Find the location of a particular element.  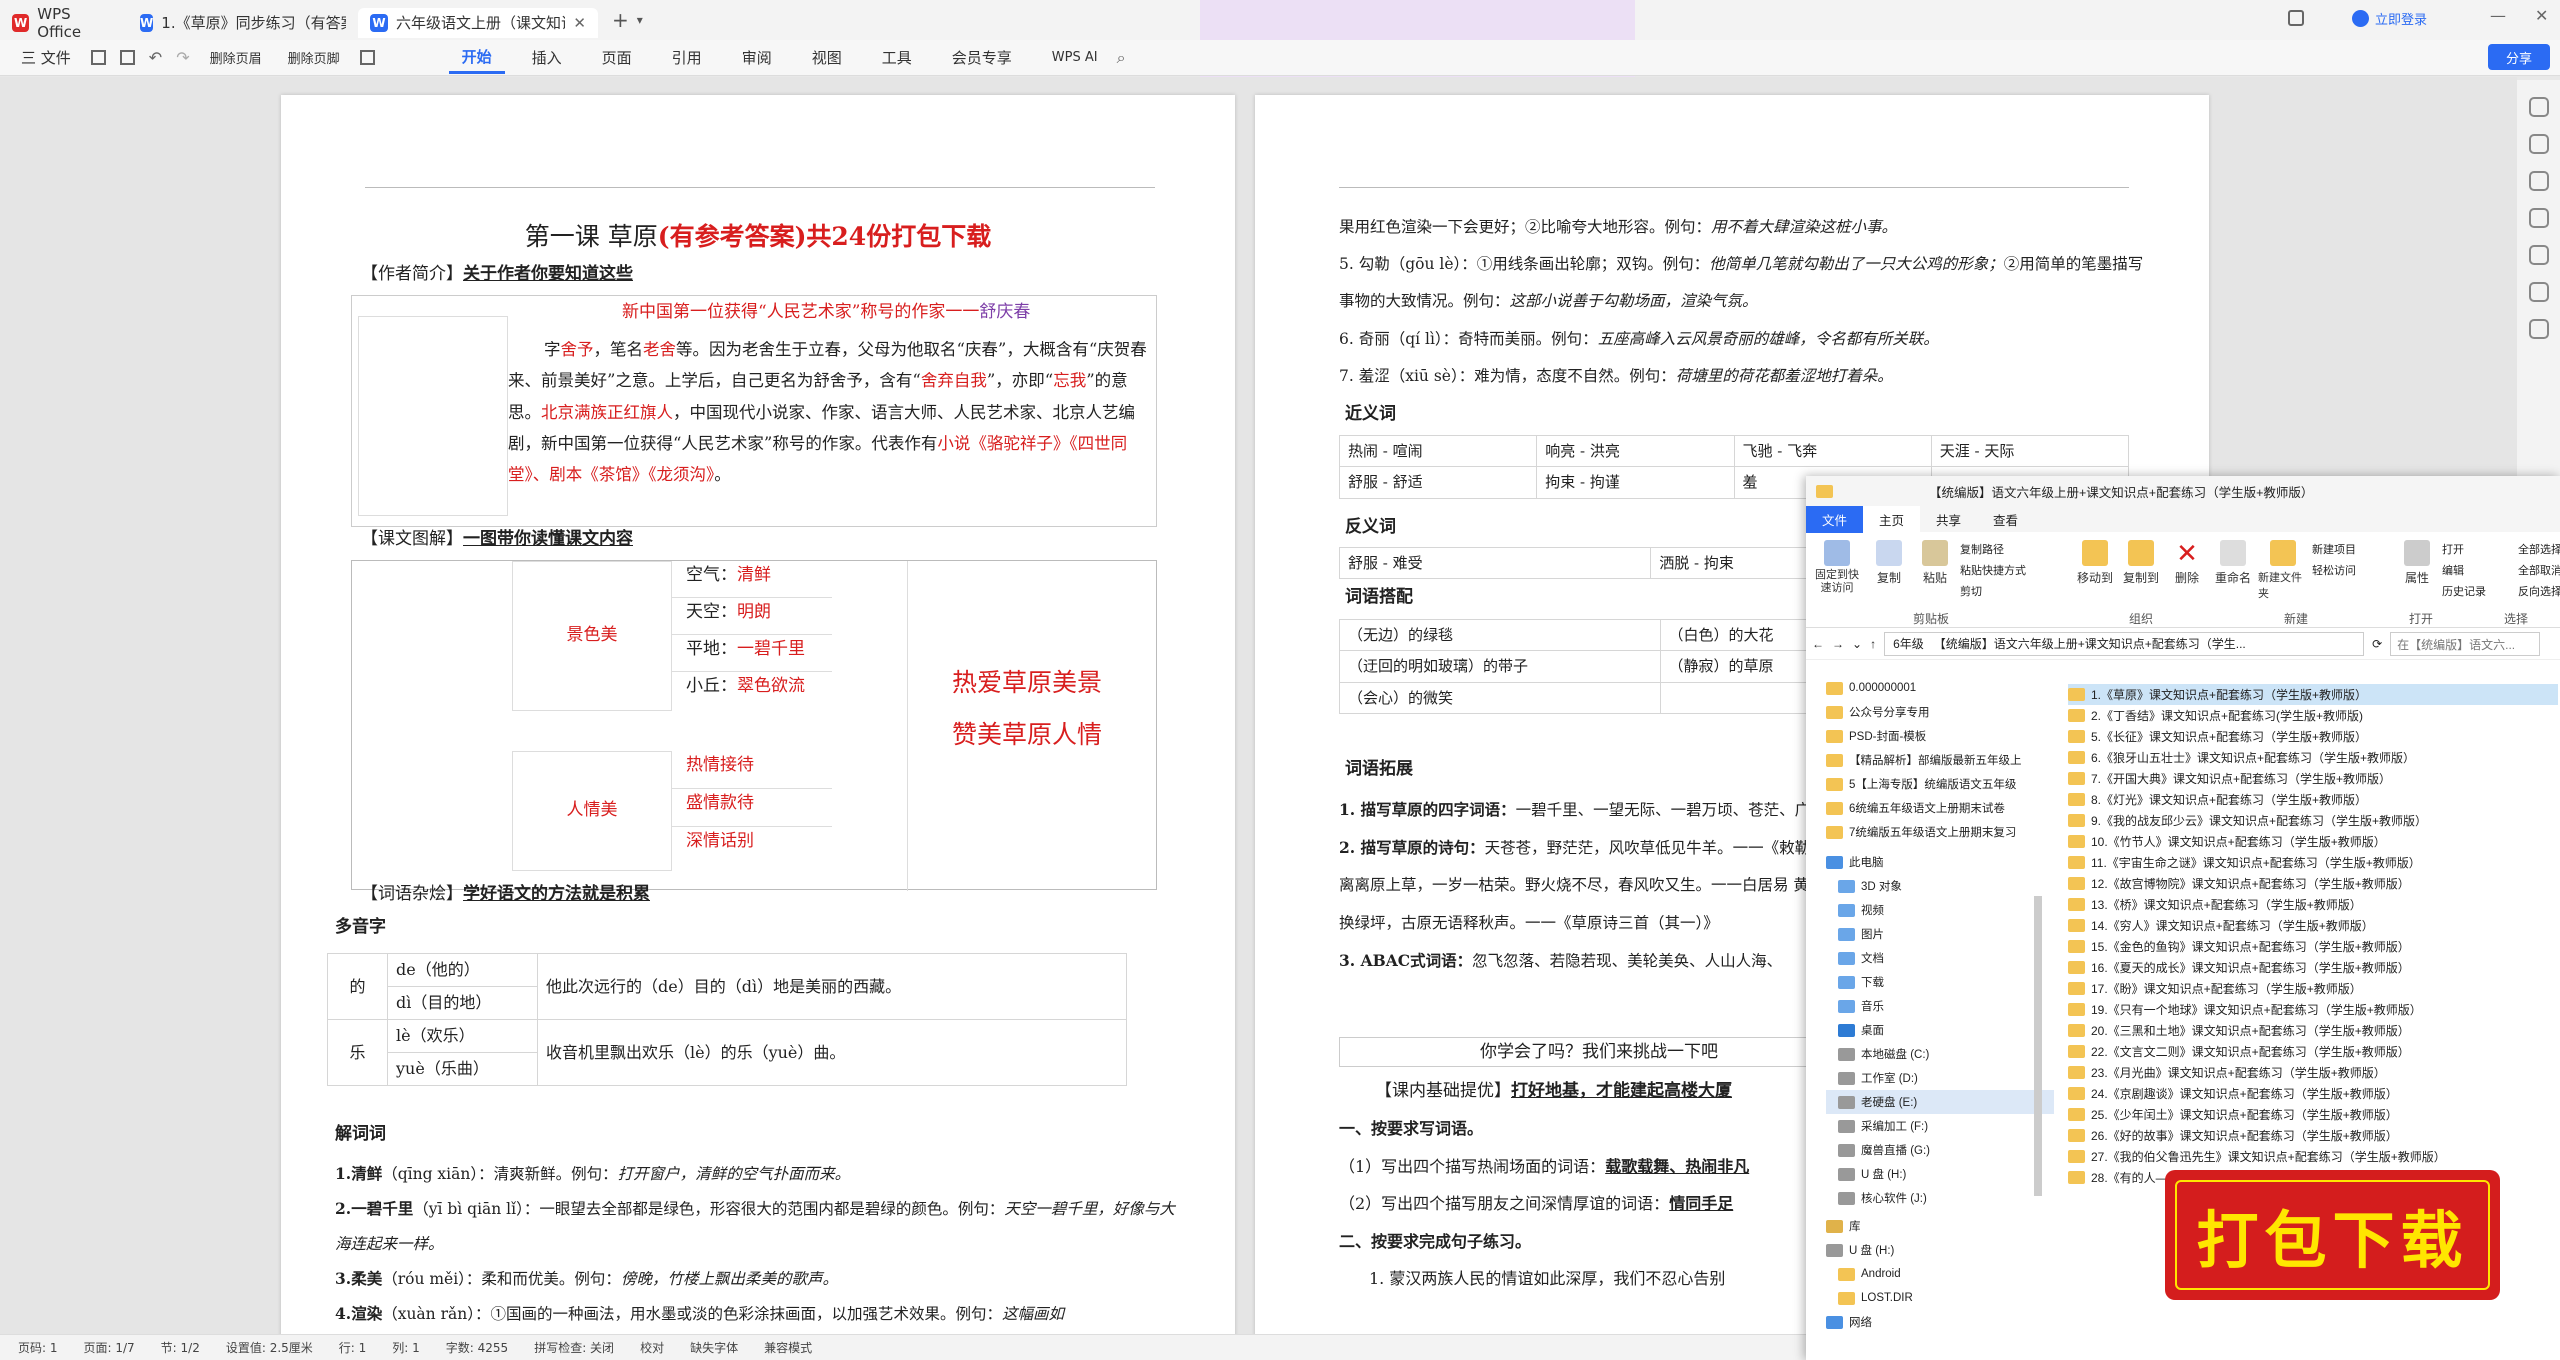

select-all-button: 全部选择 is located at coordinates (2539, 550).